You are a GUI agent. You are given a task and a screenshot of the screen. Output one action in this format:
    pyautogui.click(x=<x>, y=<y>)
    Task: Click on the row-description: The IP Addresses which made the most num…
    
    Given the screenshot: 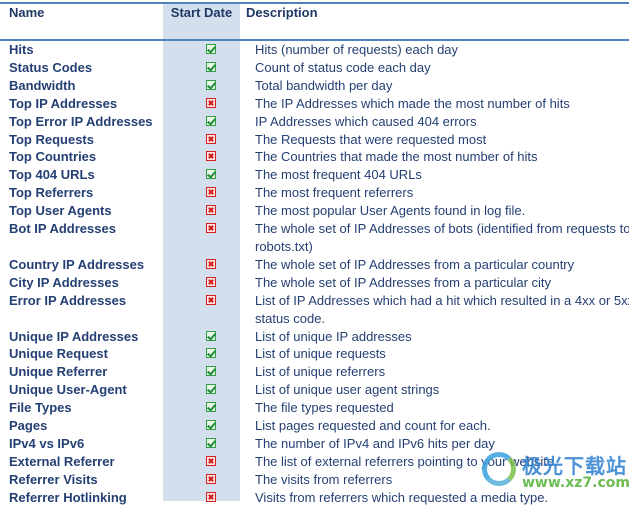 What is the action you would take?
    pyautogui.click(x=439, y=104)
    